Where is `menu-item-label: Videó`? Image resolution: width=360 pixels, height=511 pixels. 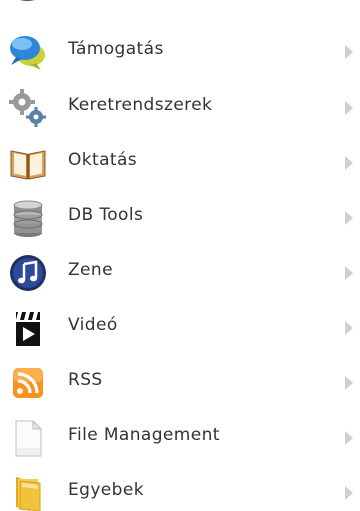 menu-item-label: Videó is located at coordinates (93, 325).